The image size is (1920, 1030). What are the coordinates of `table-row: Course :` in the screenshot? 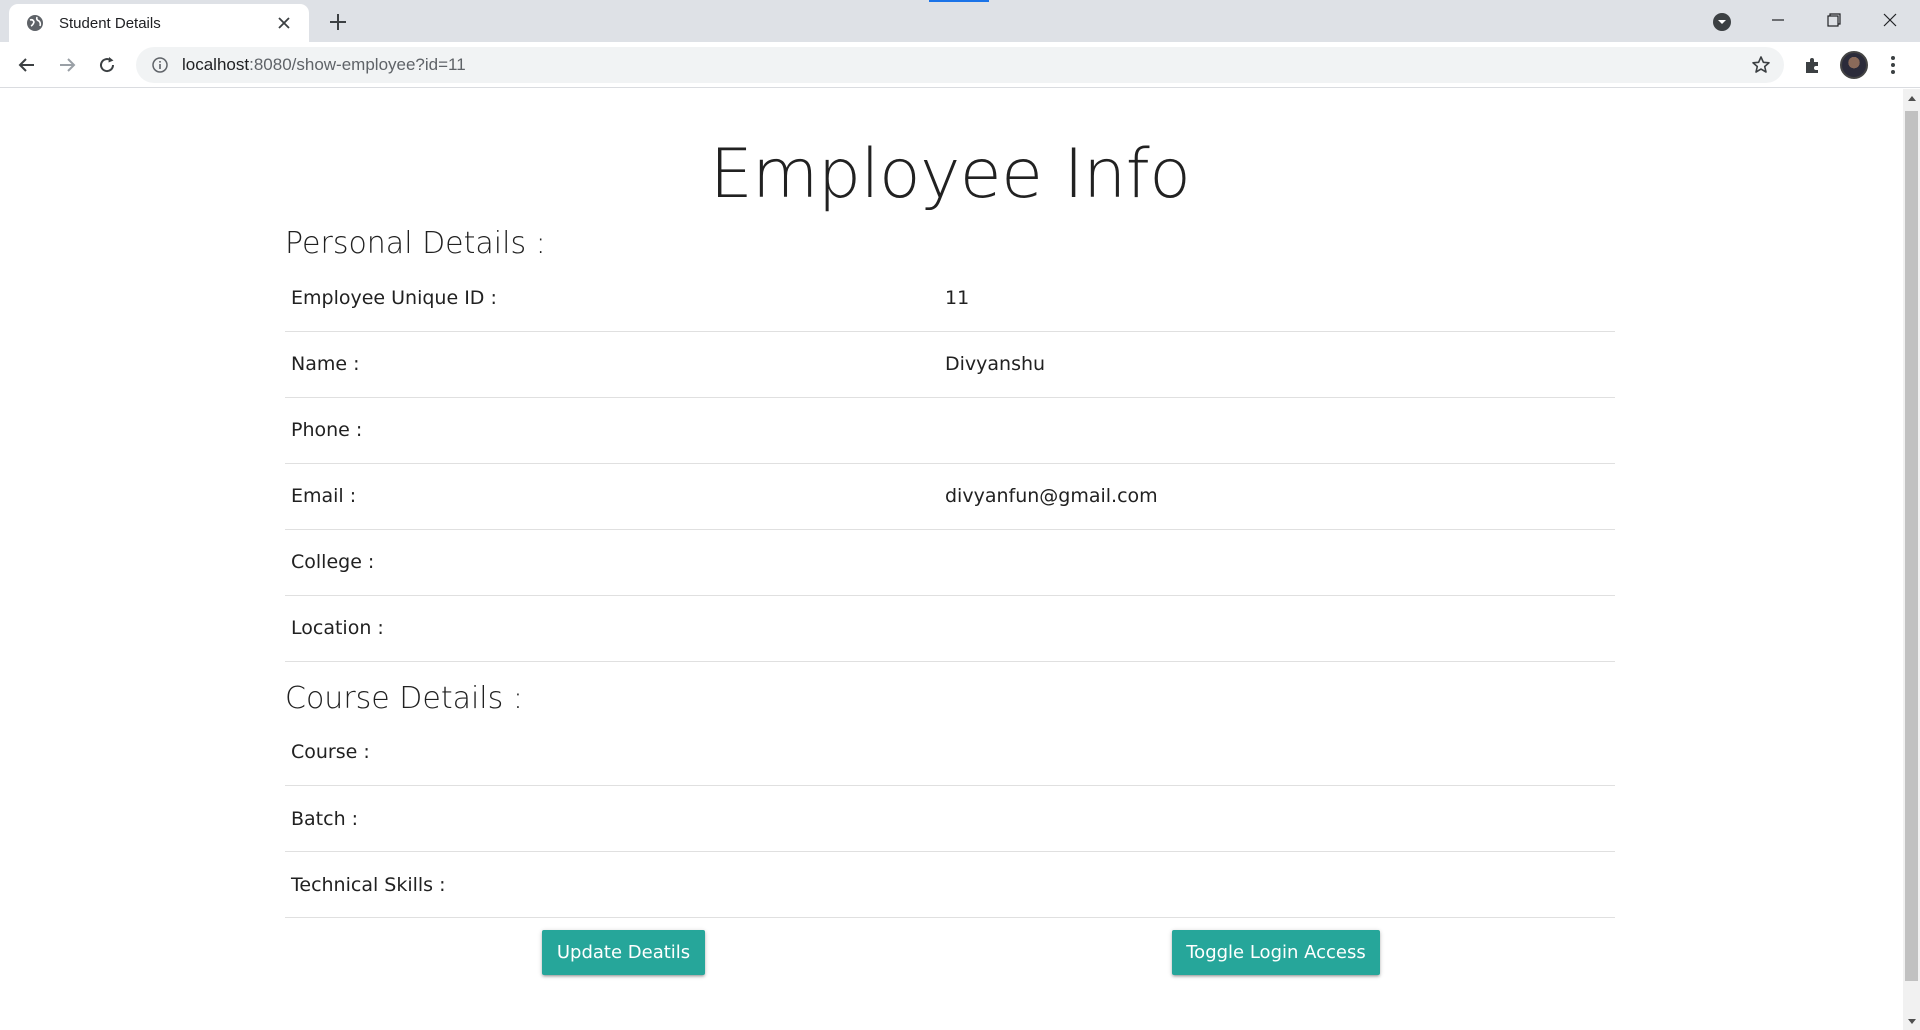 It's located at (950, 752).